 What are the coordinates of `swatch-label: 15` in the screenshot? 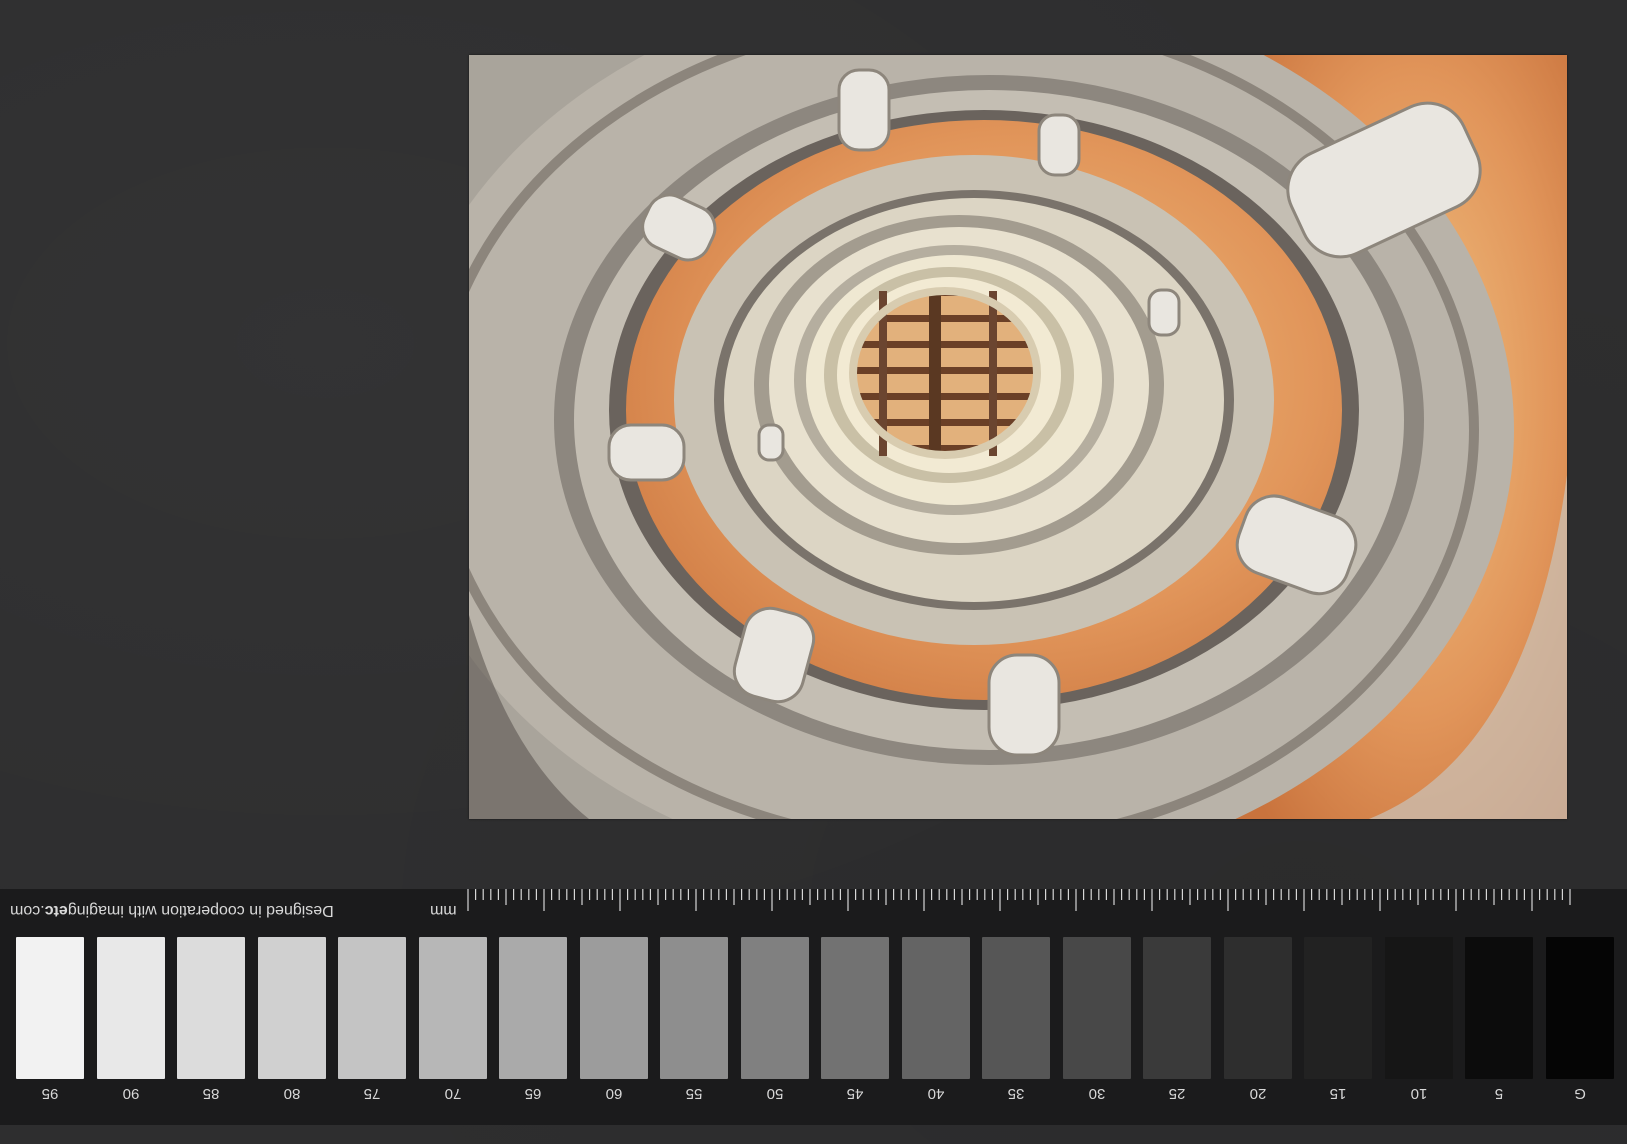 It's located at (1338, 1093).